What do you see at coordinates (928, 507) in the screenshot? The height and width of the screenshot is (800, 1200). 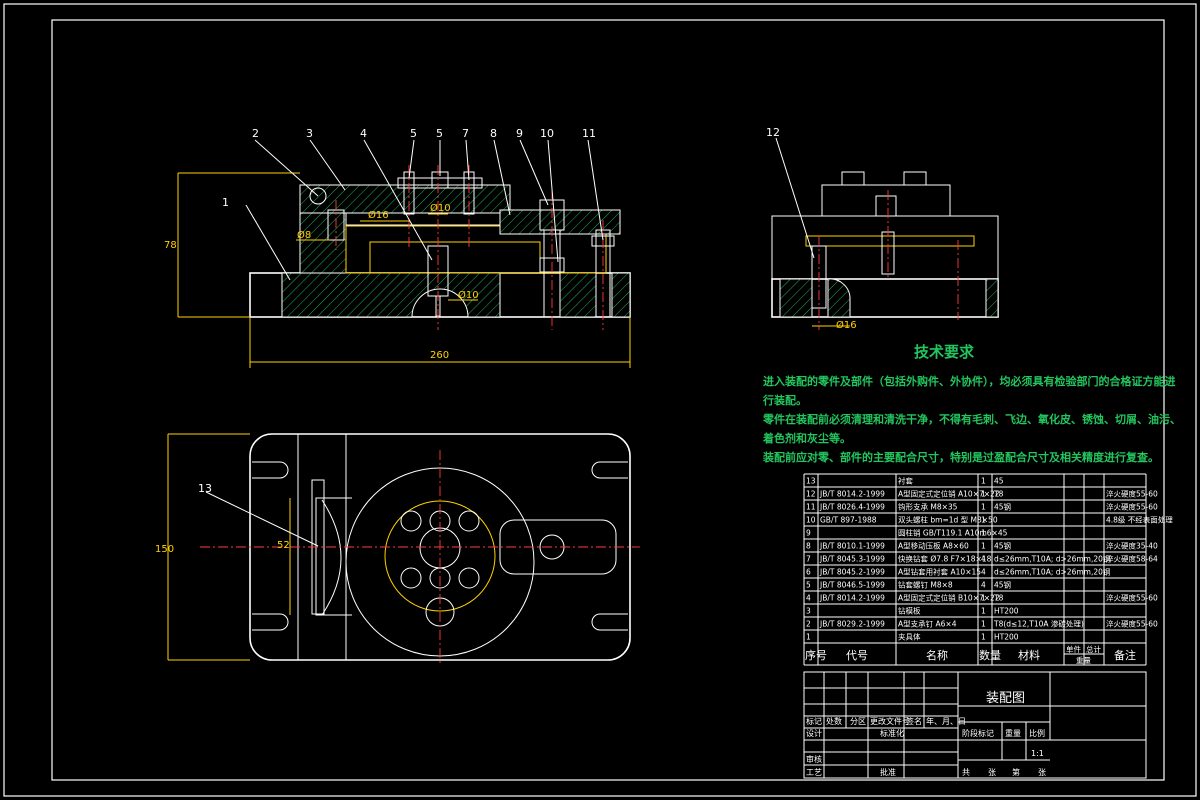 I see `bom-row-name: 钩形支承 M8×35` at bounding box center [928, 507].